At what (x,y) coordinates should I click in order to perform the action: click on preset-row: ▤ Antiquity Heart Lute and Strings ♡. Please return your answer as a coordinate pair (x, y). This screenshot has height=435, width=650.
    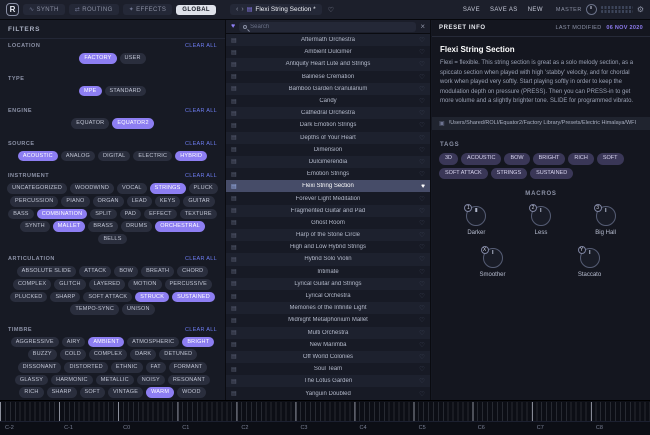
    Looking at the image, I should click on (328, 64).